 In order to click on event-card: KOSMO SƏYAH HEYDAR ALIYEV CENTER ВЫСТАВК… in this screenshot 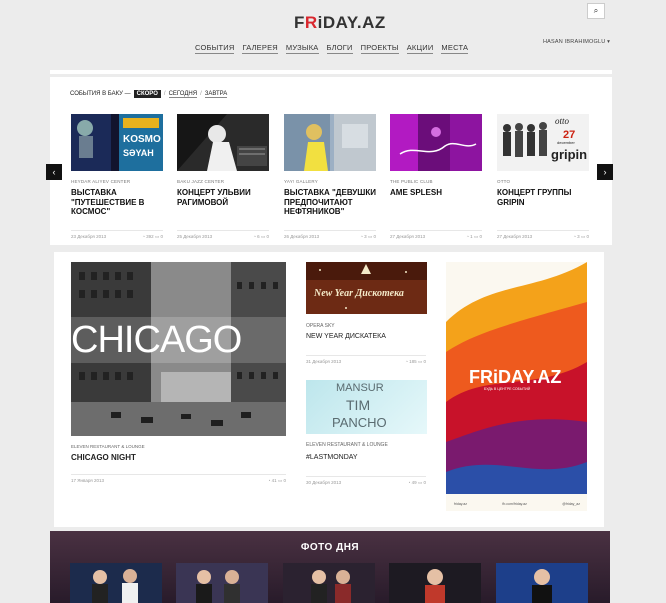, I will do `click(117, 176)`.